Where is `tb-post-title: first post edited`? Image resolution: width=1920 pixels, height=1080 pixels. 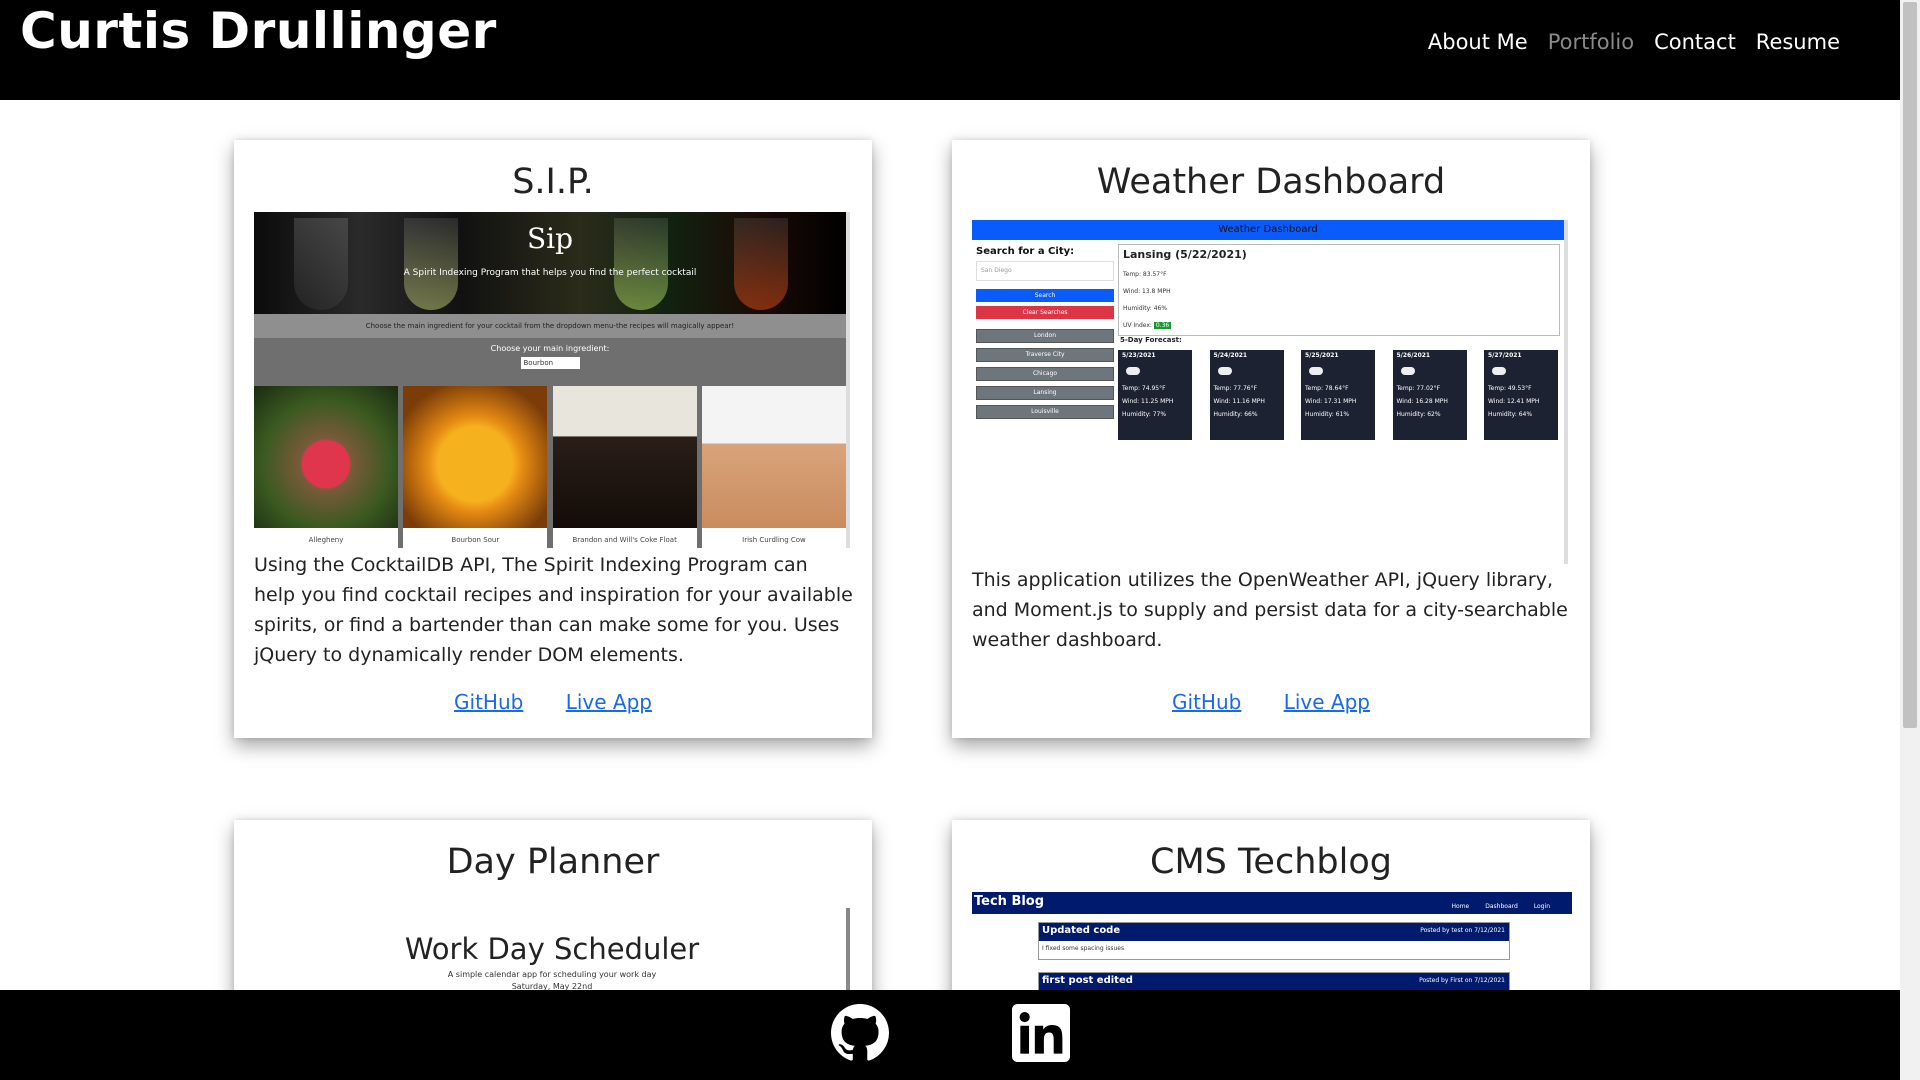
tb-post-title: first post edited is located at coordinates (1087, 980).